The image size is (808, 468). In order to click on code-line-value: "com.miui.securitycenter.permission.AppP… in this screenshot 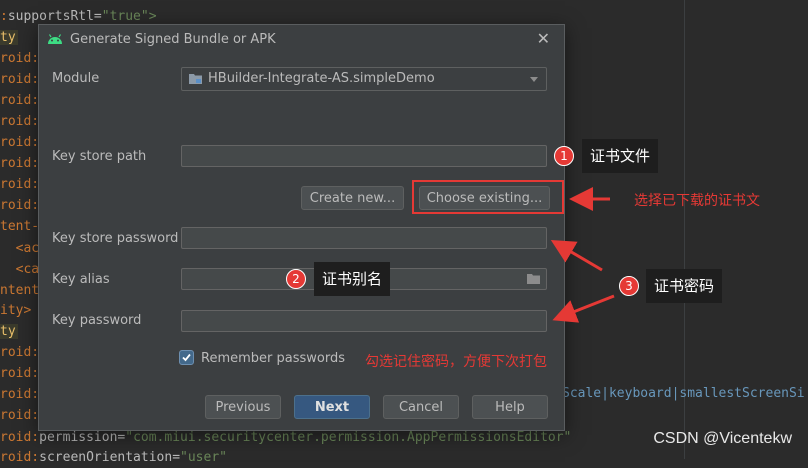, I will do `click(348, 437)`.